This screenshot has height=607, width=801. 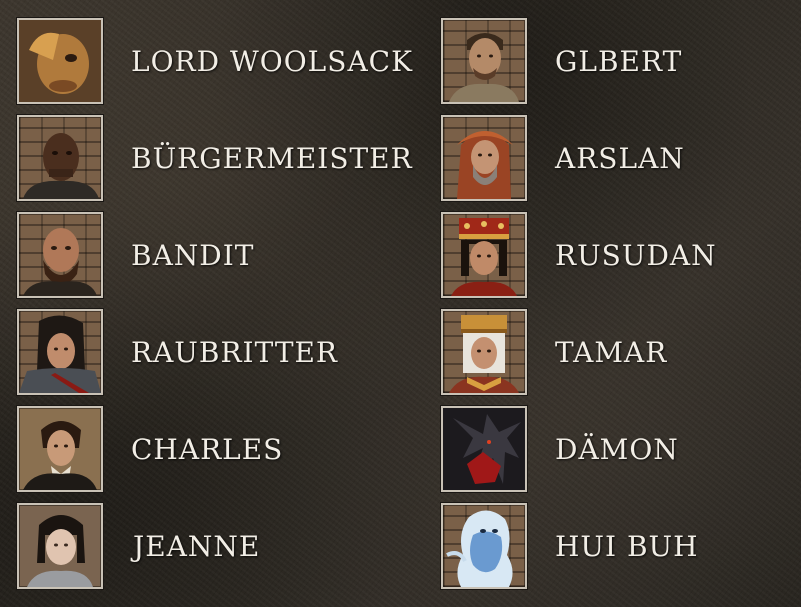 What do you see at coordinates (484, 546) in the screenshot?
I see `hui-buh-portrait` at bounding box center [484, 546].